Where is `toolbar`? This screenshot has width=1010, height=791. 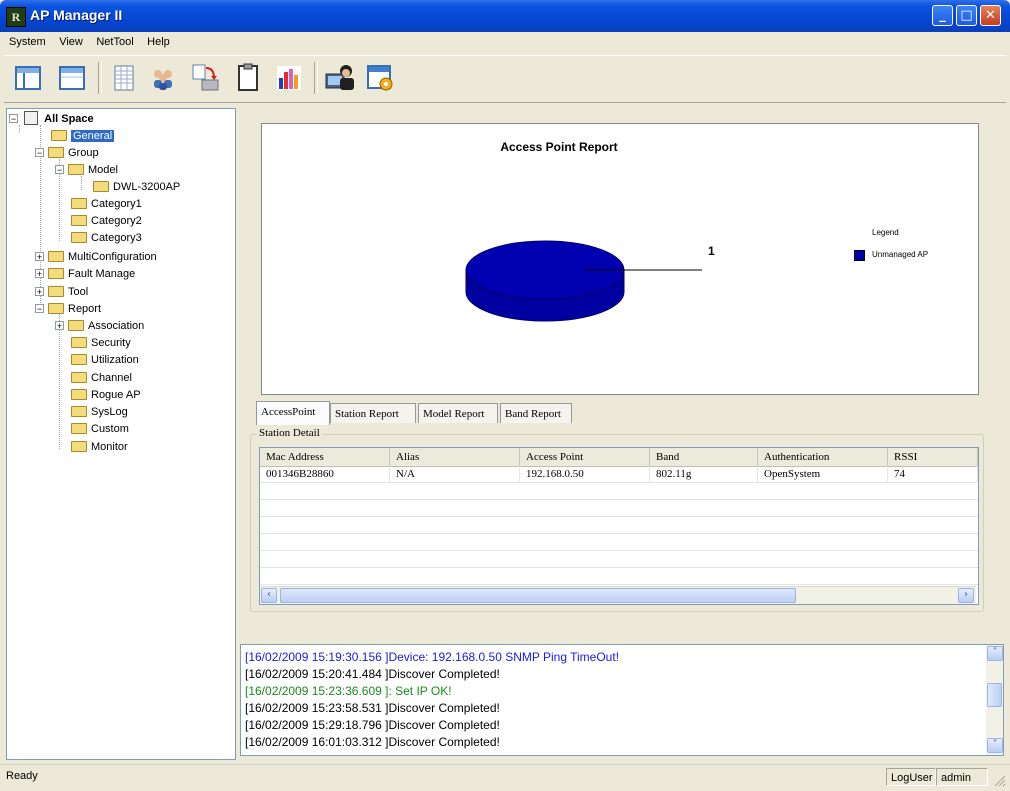
toolbar is located at coordinates (505, 79).